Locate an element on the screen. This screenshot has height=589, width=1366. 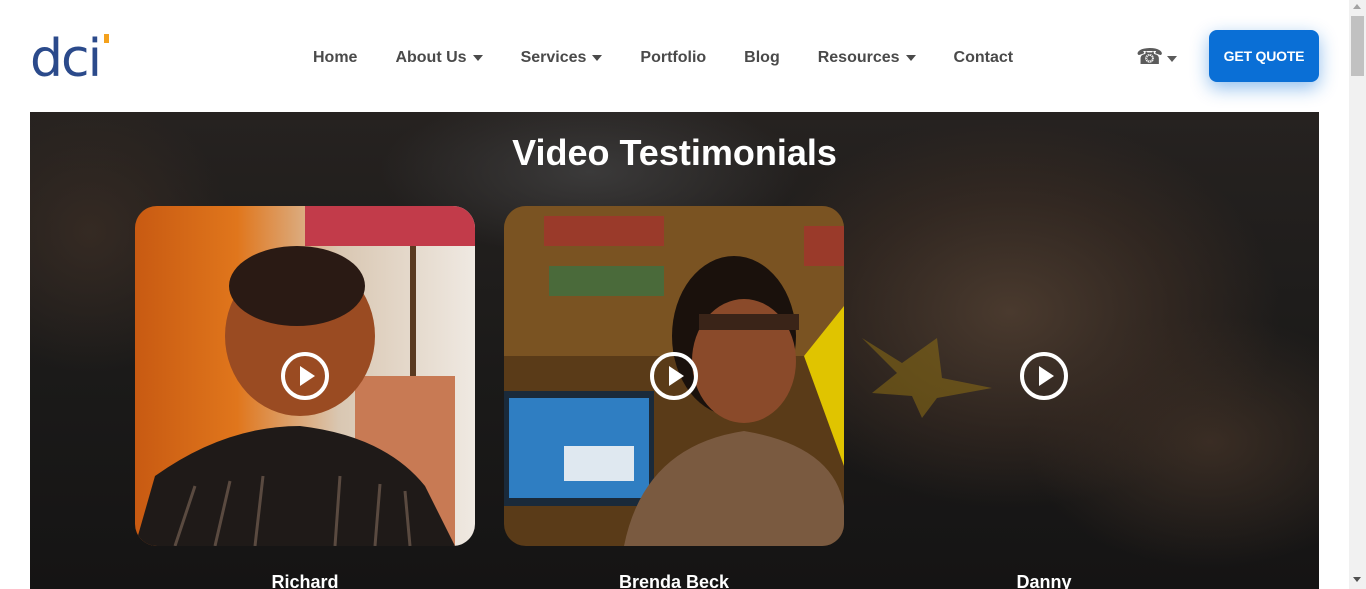
nav-about-us: About Us is located at coordinates (438, 58).